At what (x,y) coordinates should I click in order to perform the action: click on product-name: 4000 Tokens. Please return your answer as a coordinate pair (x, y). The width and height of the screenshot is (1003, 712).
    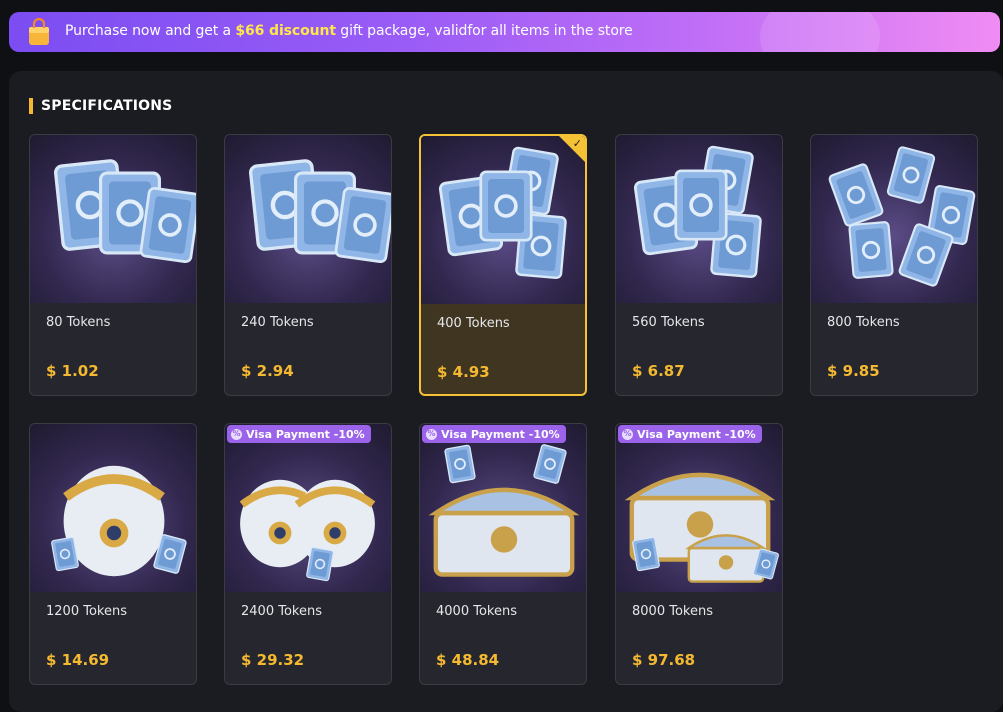
    Looking at the image, I should click on (476, 611).